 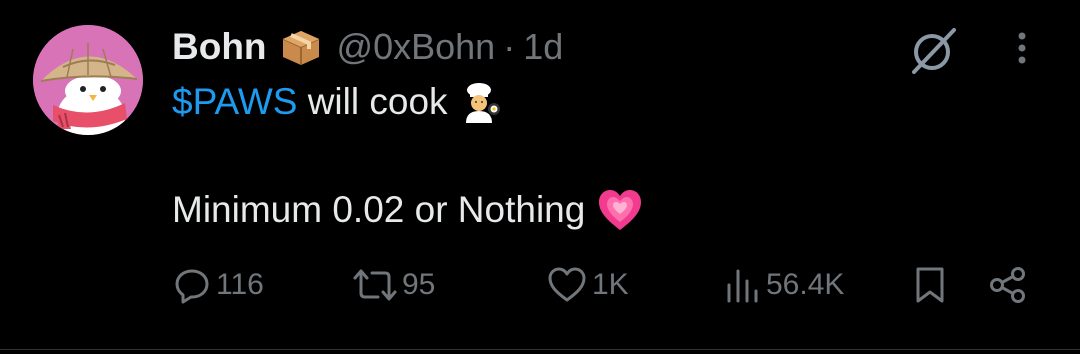 I want to click on cook-emoji-icon, so click(x=482, y=103).